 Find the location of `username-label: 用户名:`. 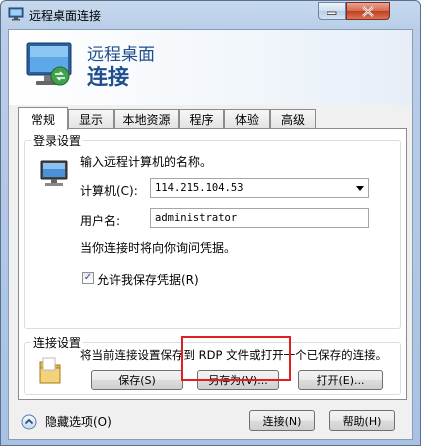

username-label: 用户名: is located at coordinates (100, 221).